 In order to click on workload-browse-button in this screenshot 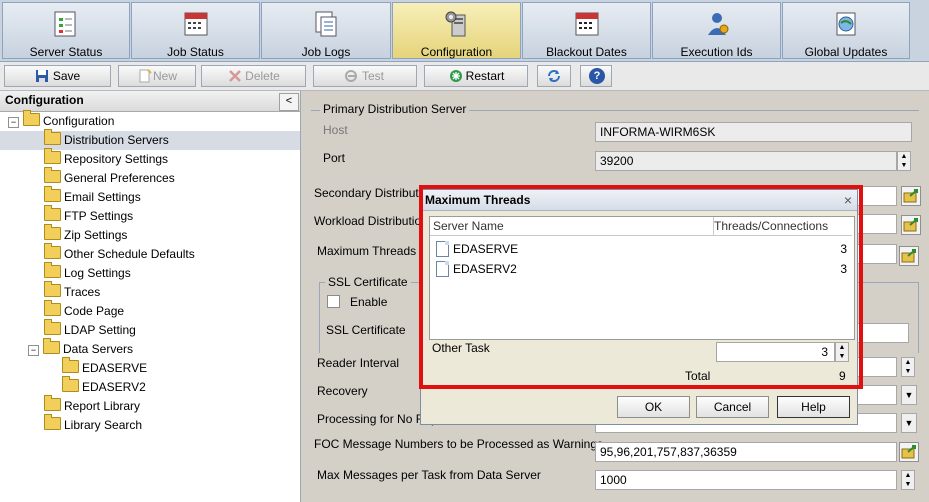, I will do `click(911, 225)`.